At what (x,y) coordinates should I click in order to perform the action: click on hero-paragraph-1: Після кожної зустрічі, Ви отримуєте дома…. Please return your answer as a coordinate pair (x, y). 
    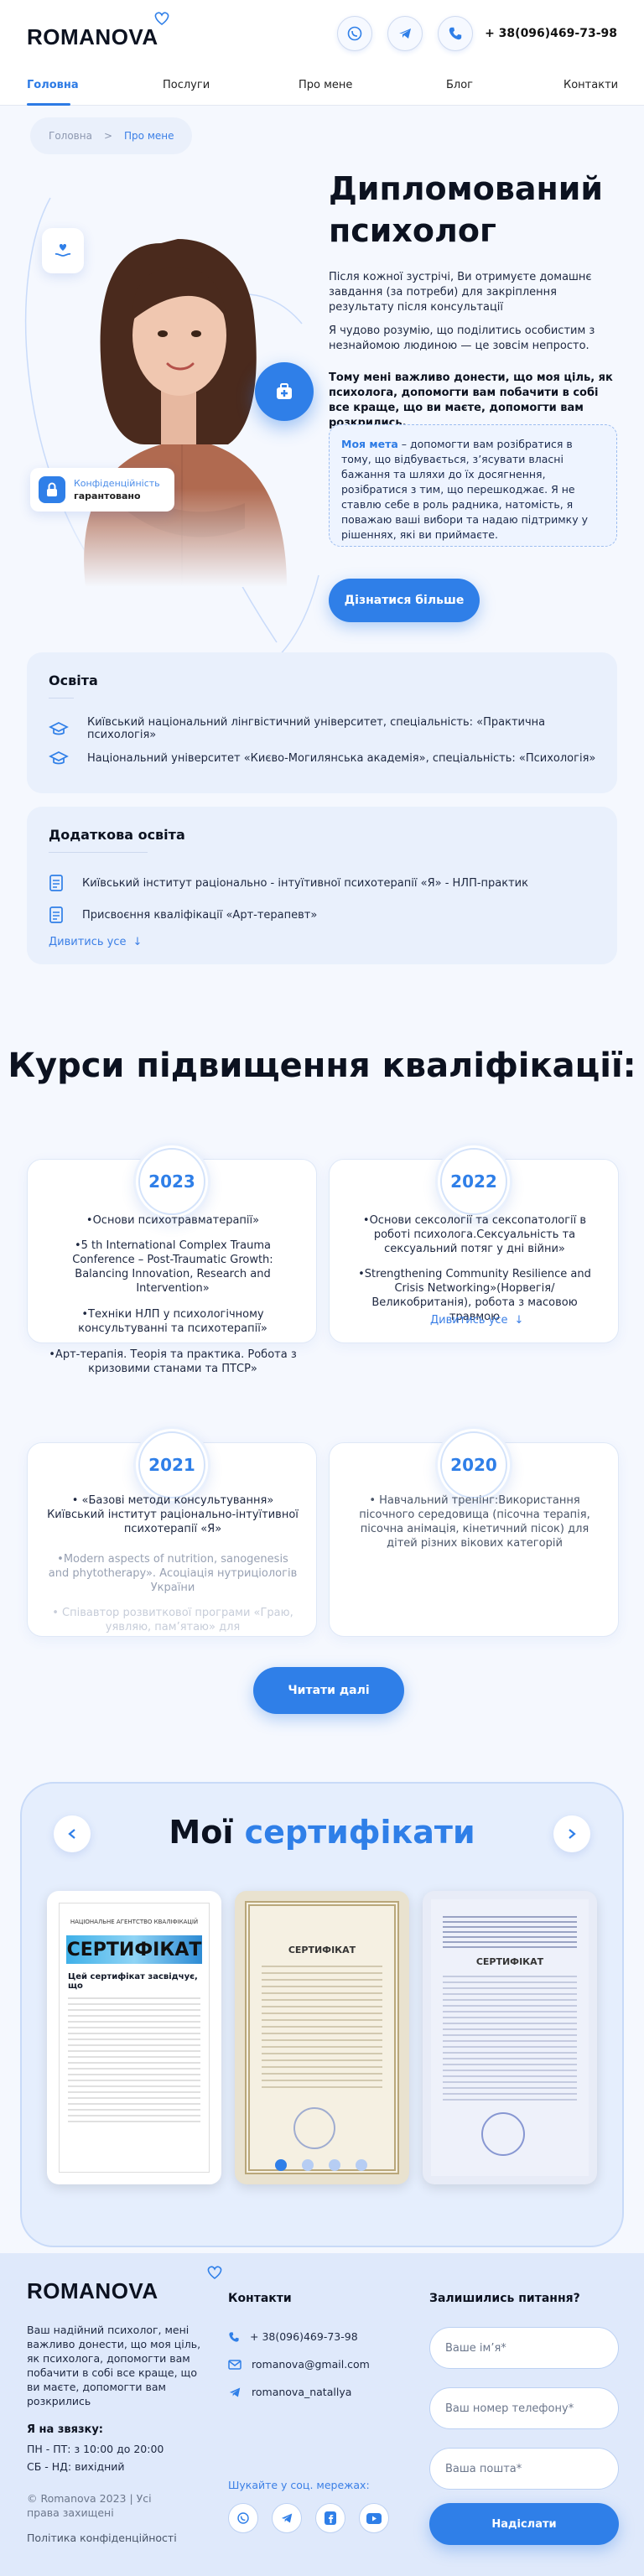
    Looking at the image, I should click on (460, 292).